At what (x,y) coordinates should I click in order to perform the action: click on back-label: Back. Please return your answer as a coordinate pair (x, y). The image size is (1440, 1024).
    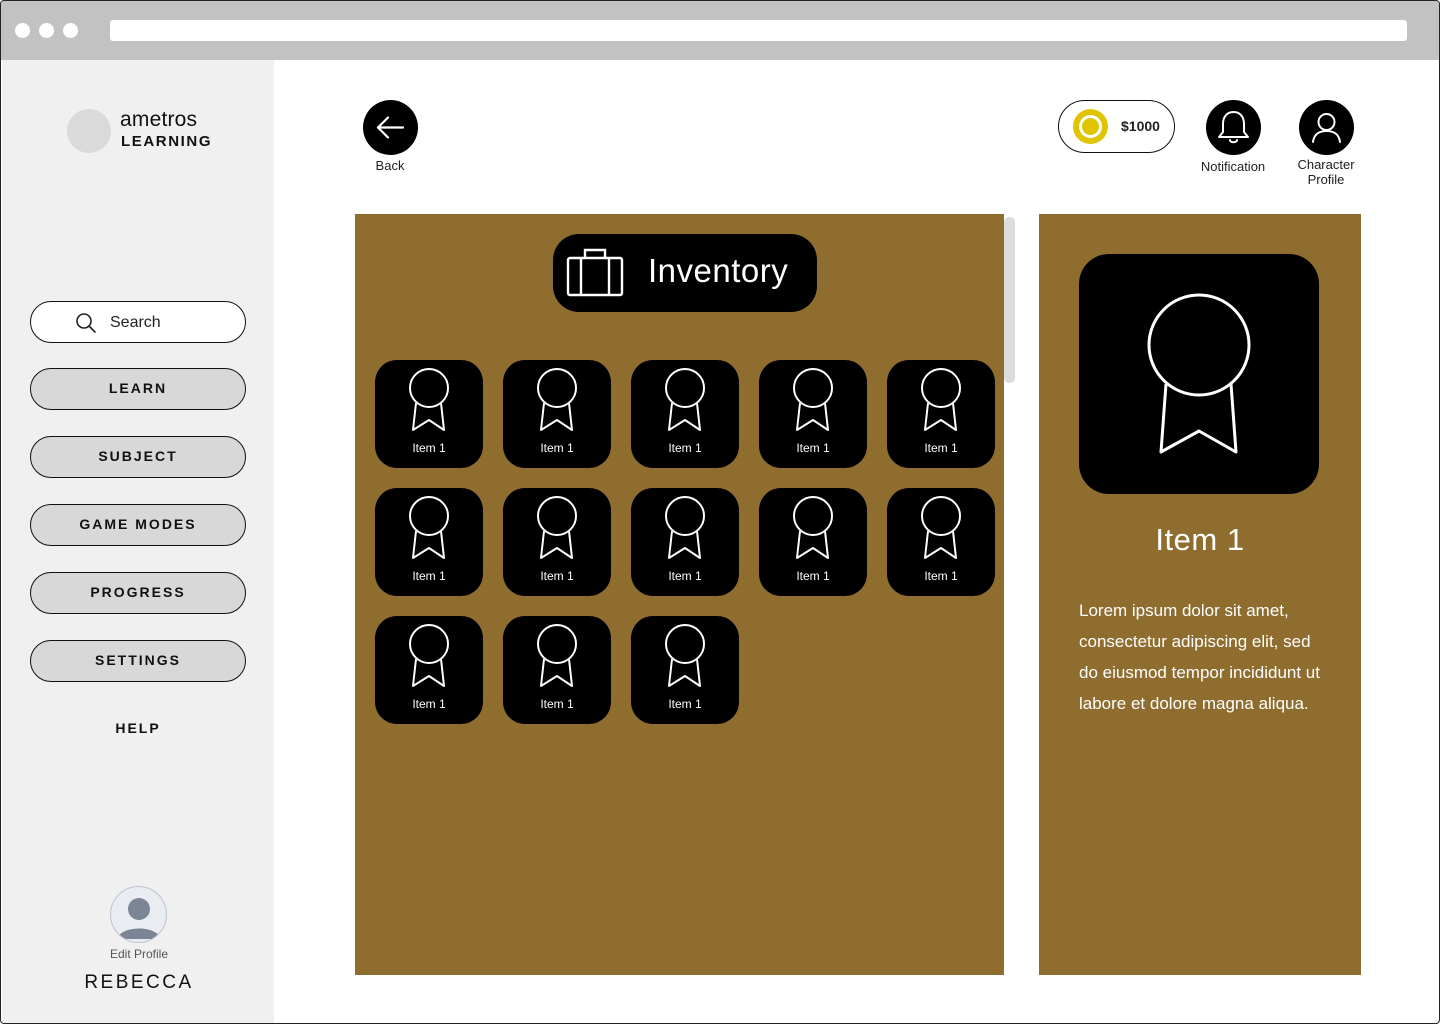
    Looking at the image, I should click on (390, 165).